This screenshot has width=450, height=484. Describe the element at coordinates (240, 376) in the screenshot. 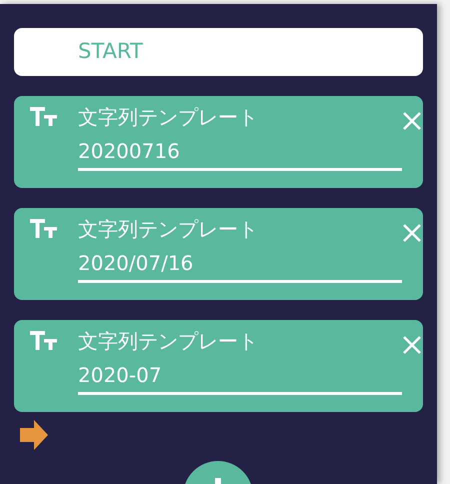

I see `template-value-field: 2020-07` at that location.